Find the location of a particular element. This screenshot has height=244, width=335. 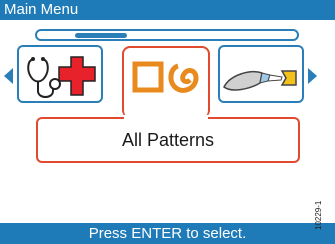

menu-item-all-patterns is located at coordinates (166, 82).